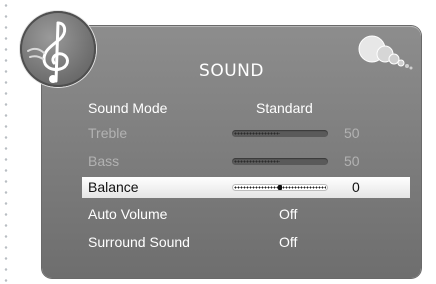 This screenshot has height=284, width=436. What do you see at coordinates (246, 108) in the screenshot?
I see `menu-item-sound-mode: Sound Mode Standard` at bounding box center [246, 108].